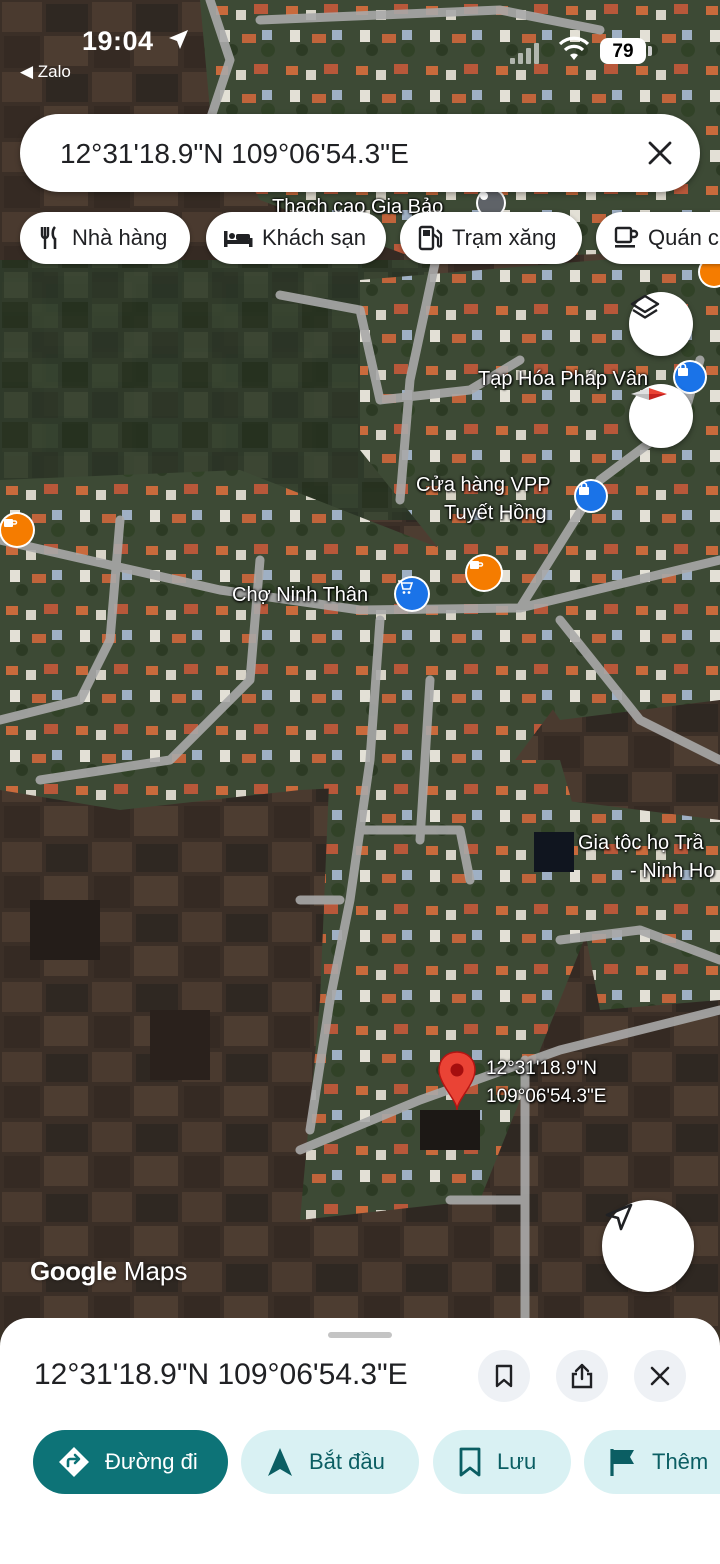  Describe the element at coordinates (430, 238) in the screenshot. I see `gas-station-icon` at that location.